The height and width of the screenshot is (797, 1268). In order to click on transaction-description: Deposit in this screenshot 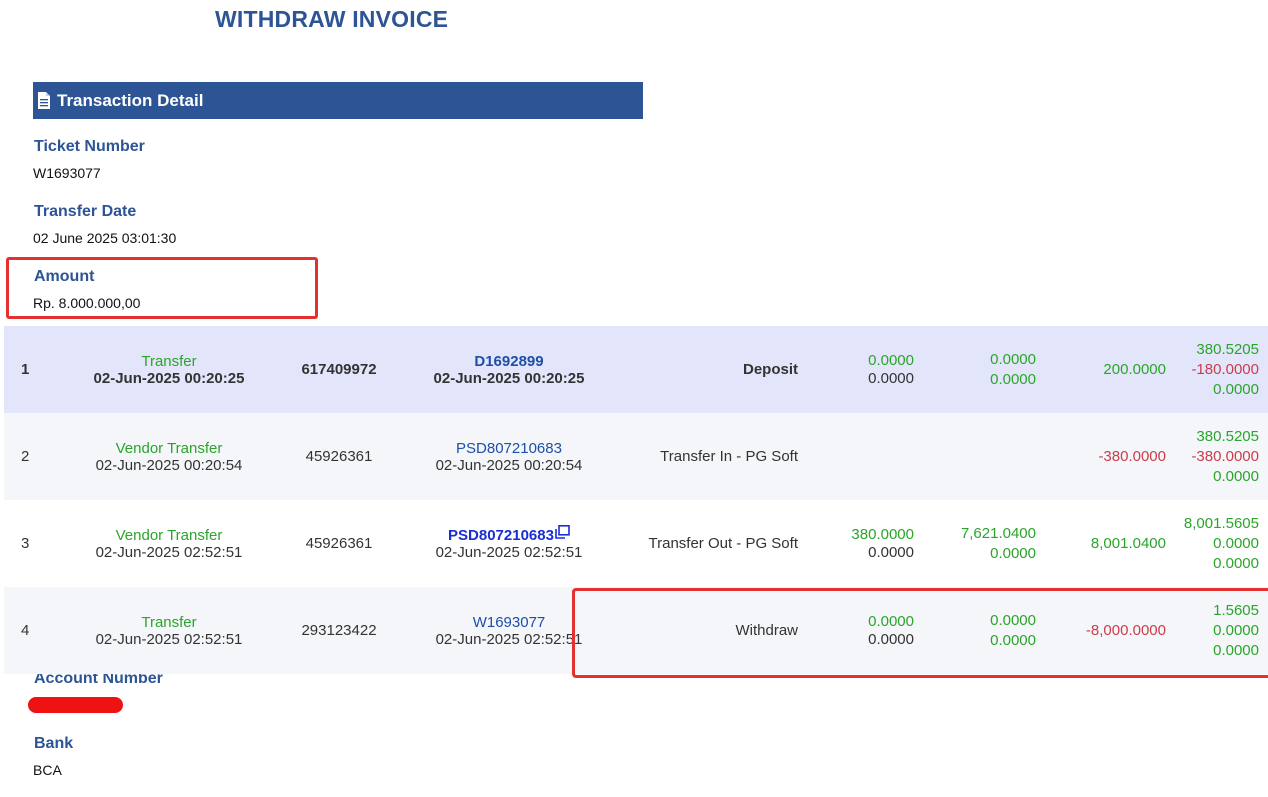, I will do `click(770, 369)`.